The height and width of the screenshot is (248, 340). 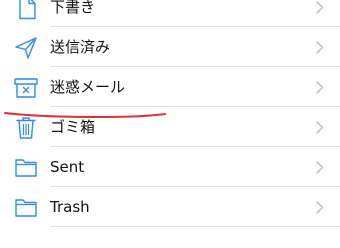 What do you see at coordinates (73, 8) in the screenshot?
I see `mailbox-label: 下書き` at bounding box center [73, 8].